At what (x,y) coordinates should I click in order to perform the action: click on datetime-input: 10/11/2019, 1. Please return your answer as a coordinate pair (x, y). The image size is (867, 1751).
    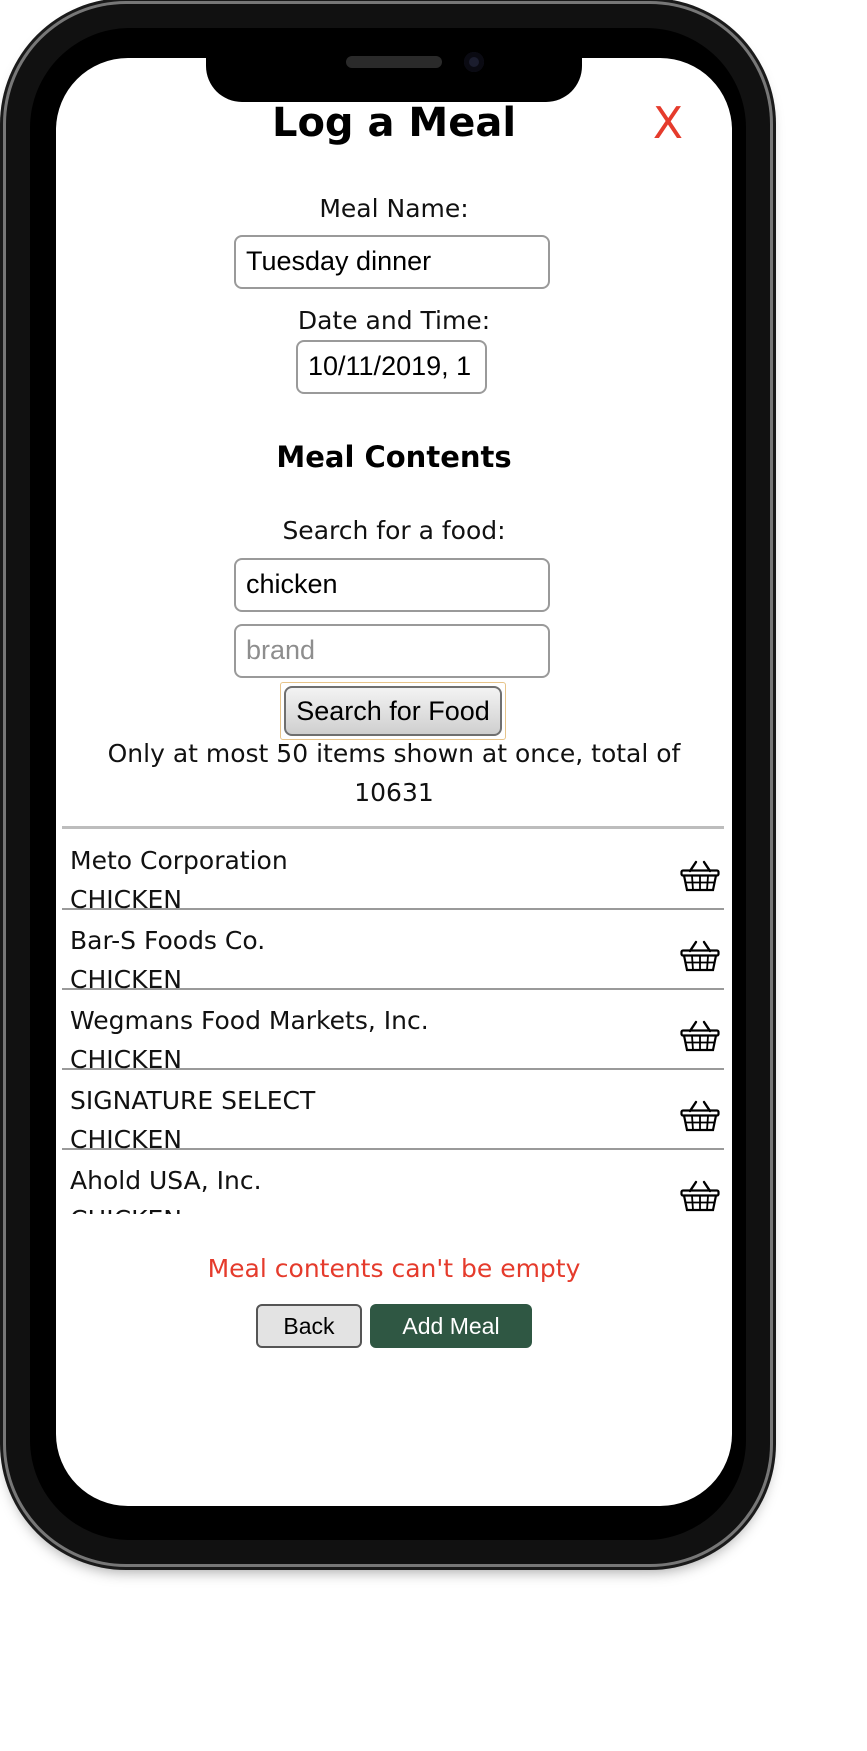
    Looking at the image, I should click on (391, 367).